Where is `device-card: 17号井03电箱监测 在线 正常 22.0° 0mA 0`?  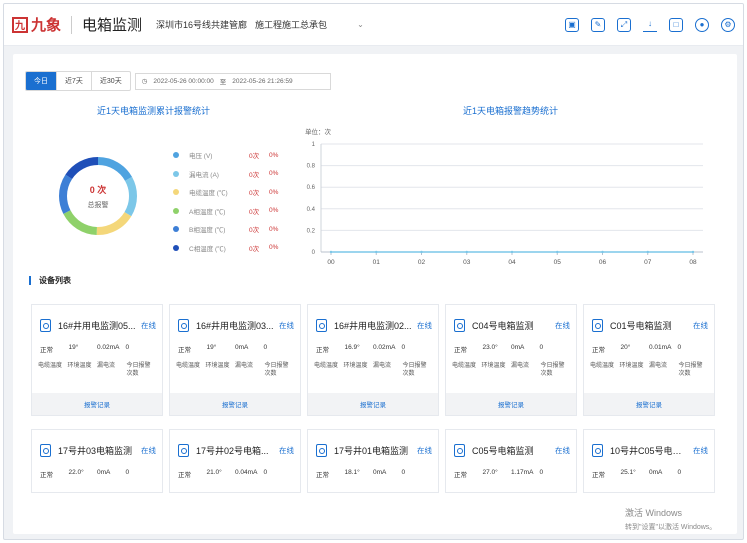 device-card: 17号井03电箱监测 在线 正常 22.0° 0mA 0 is located at coordinates (97, 461).